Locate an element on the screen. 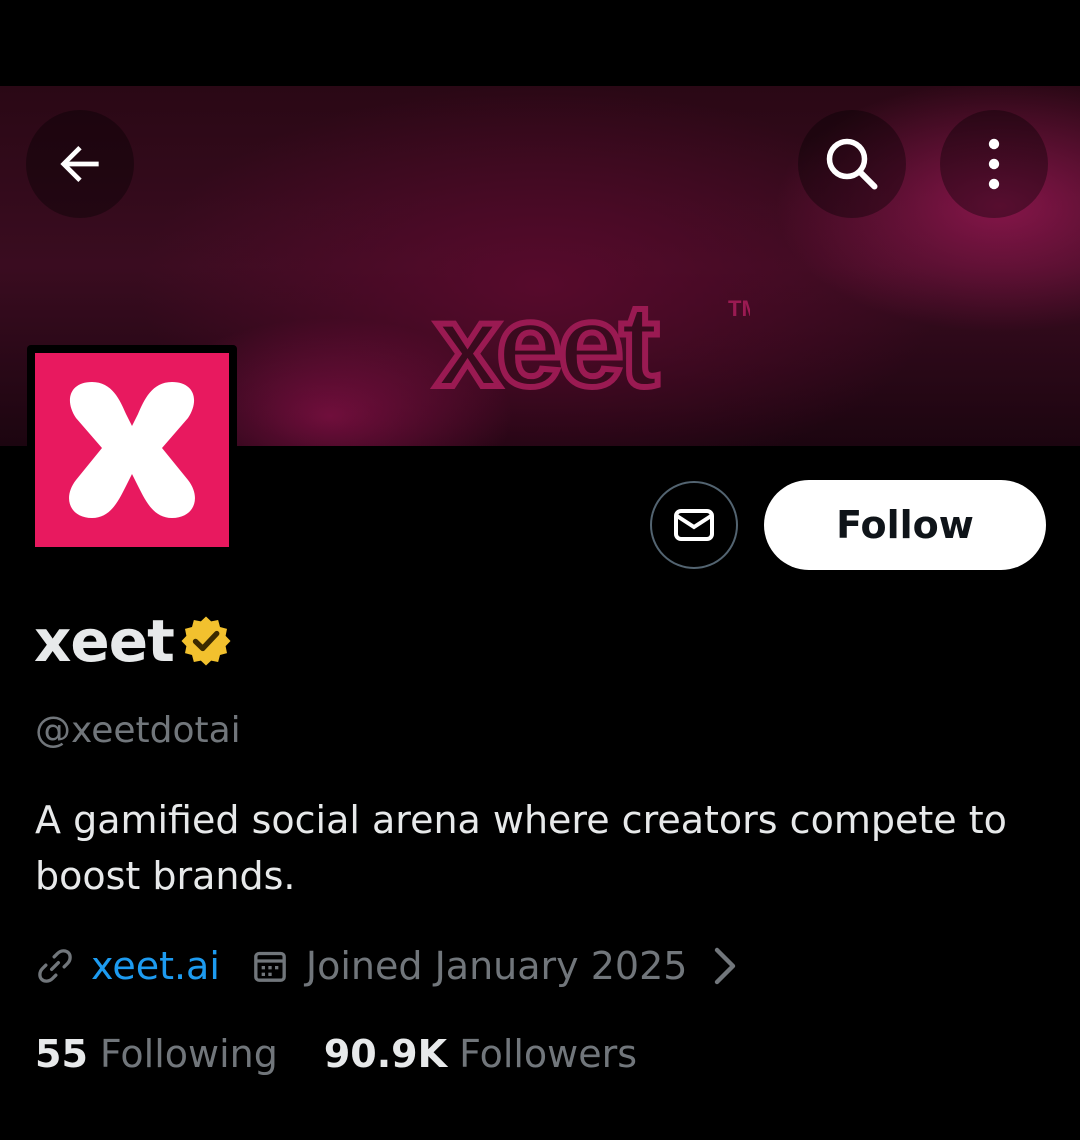 The image size is (1080, 1140). followers-count: 90.9K is located at coordinates (385, 1054).